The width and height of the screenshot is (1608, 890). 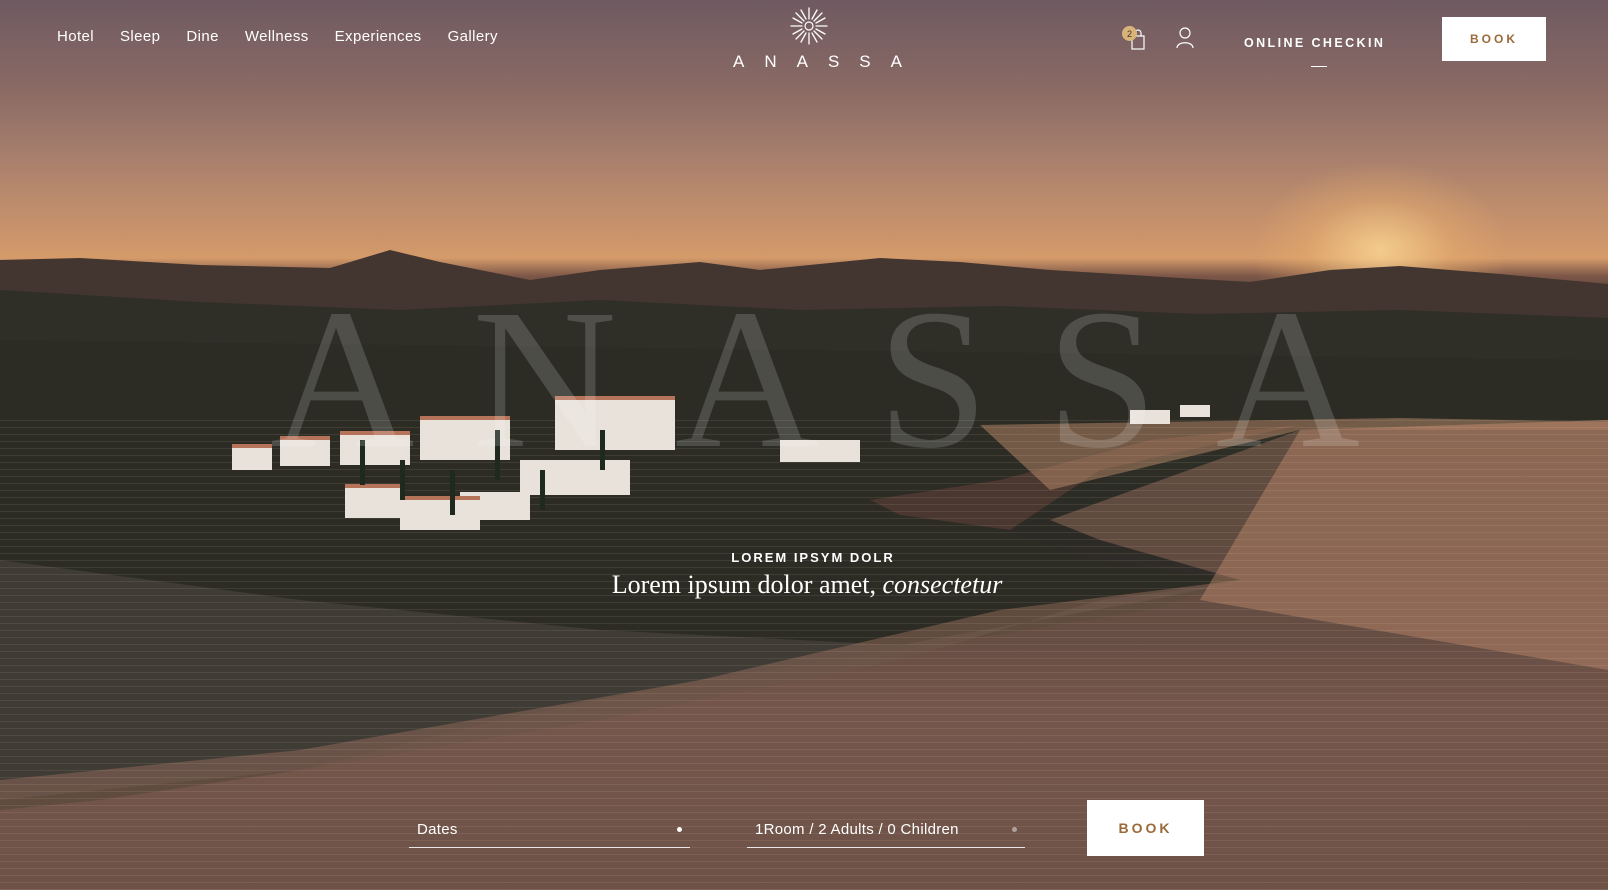 I want to click on account-button, so click(x=1185, y=38).